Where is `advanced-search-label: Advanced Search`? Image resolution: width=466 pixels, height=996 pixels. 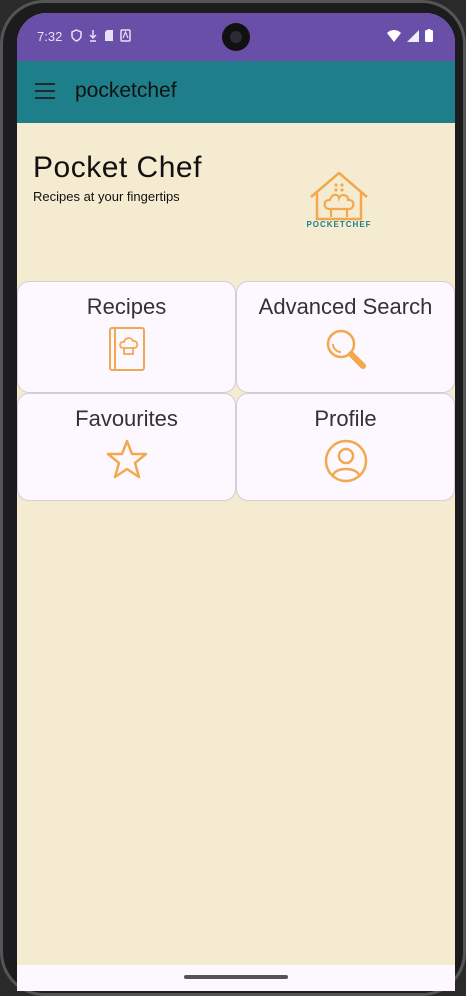
advanced-search-label: Advanced Search is located at coordinates (345, 306).